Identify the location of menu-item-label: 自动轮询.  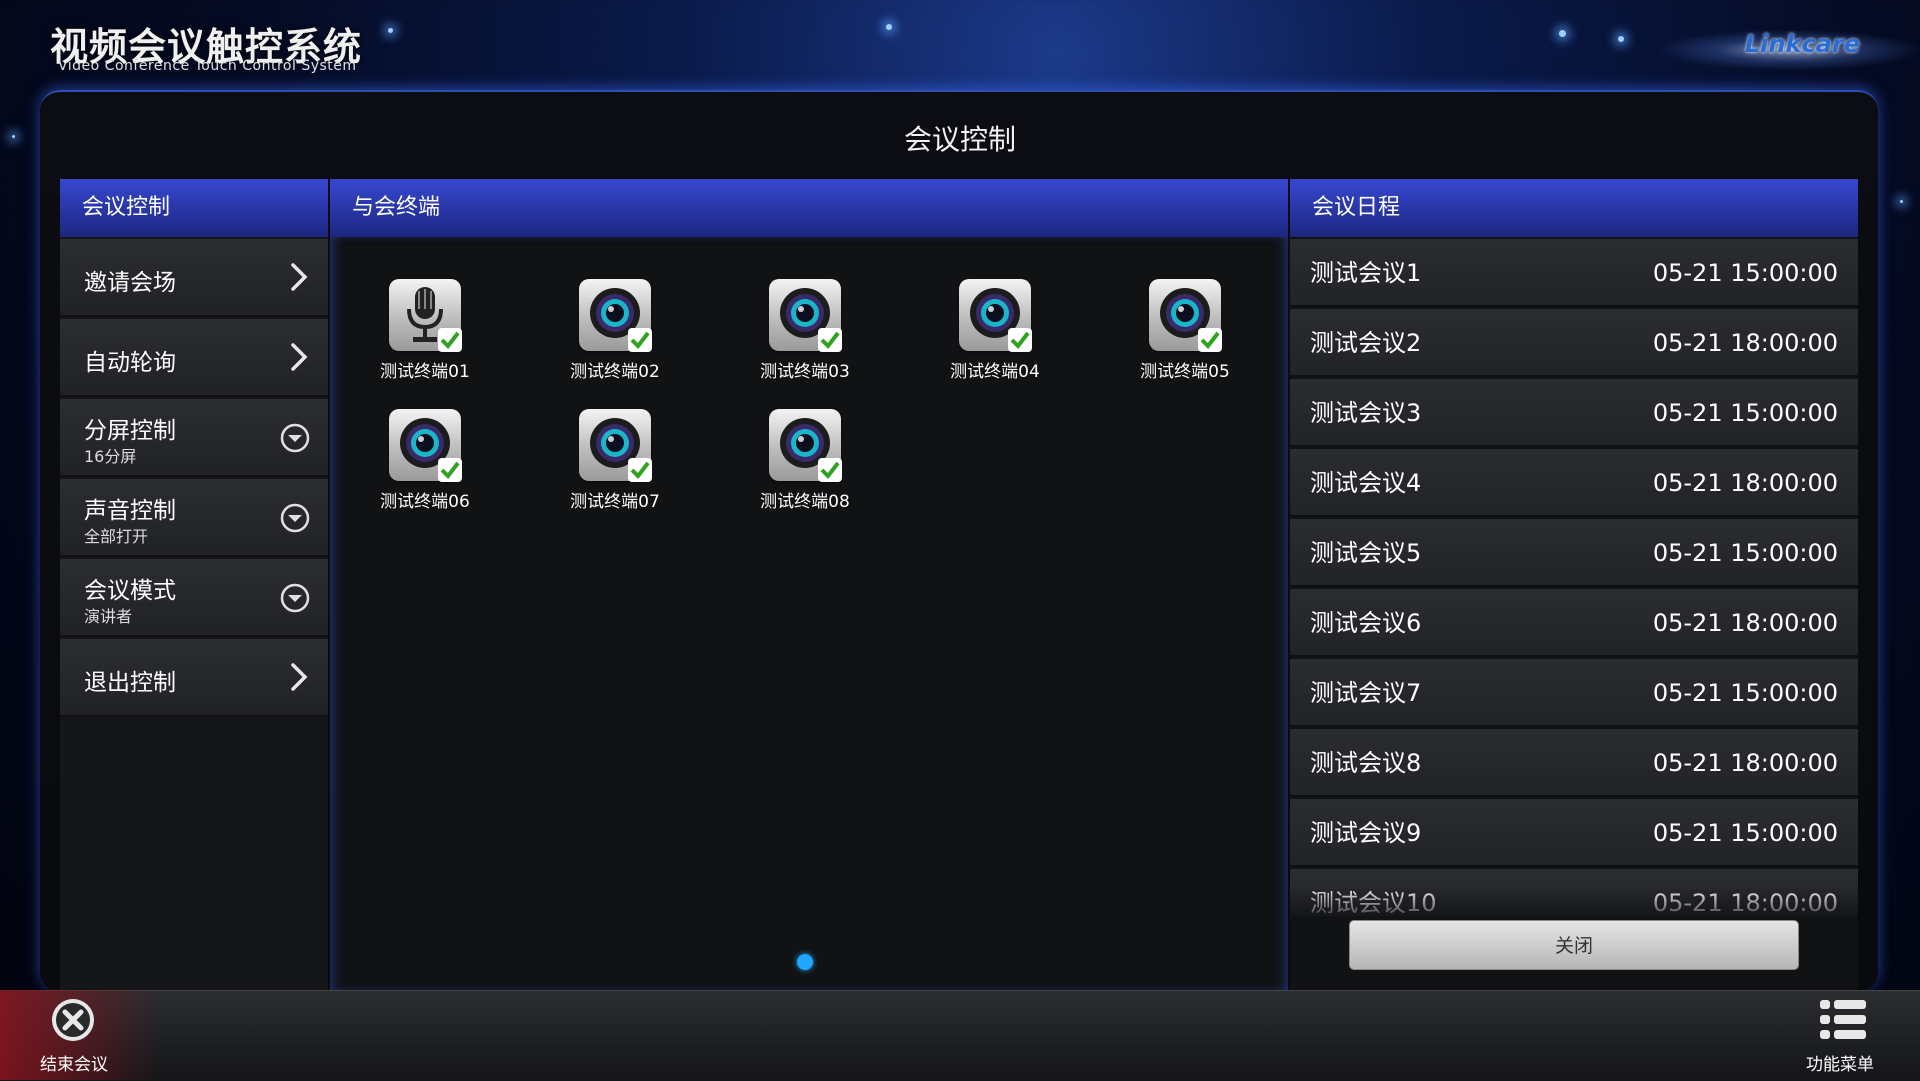
(130, 363).